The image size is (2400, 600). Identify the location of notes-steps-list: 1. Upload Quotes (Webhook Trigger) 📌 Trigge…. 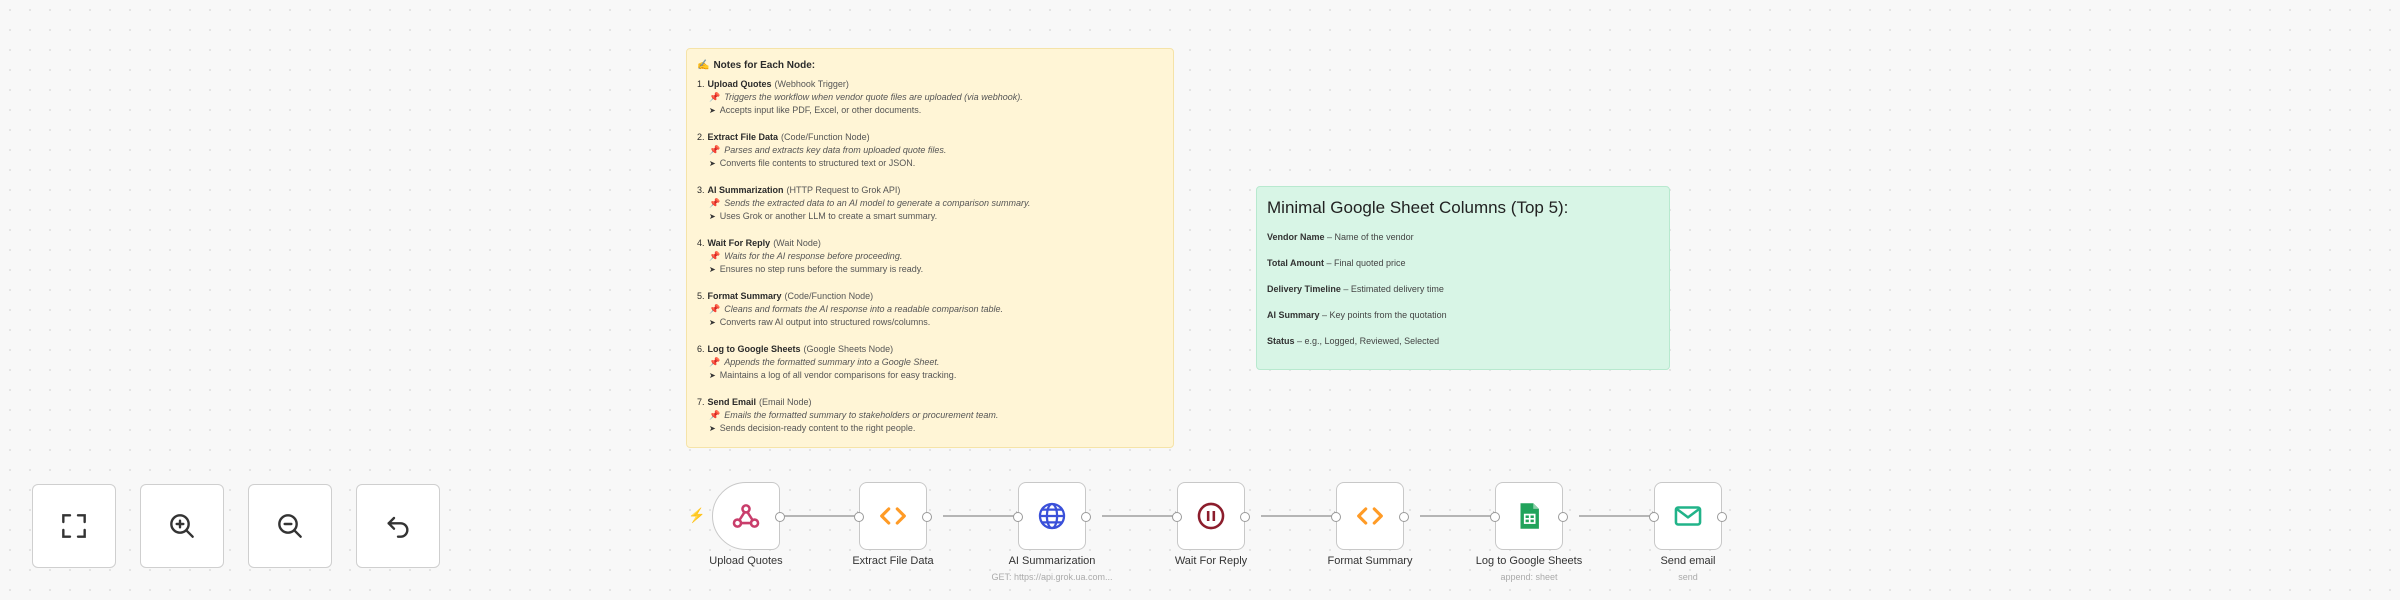
(929, 256).